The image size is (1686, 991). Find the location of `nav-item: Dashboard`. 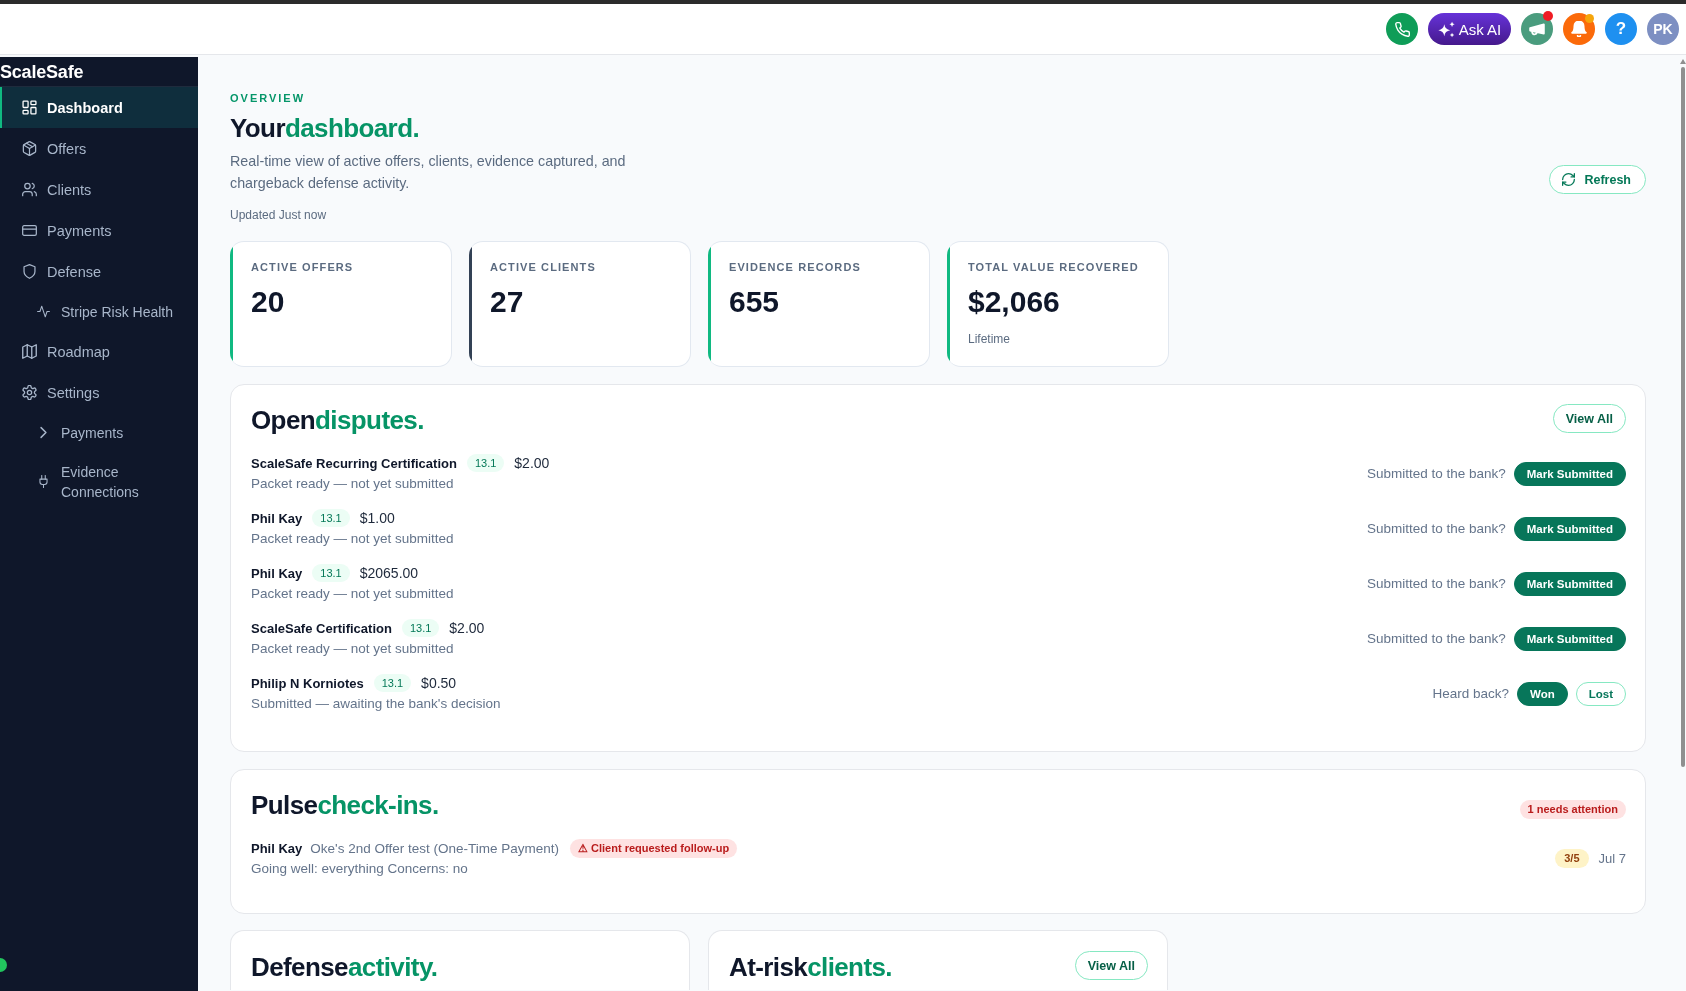

nav-item: Dashboard is located at coordinates (99, 107).